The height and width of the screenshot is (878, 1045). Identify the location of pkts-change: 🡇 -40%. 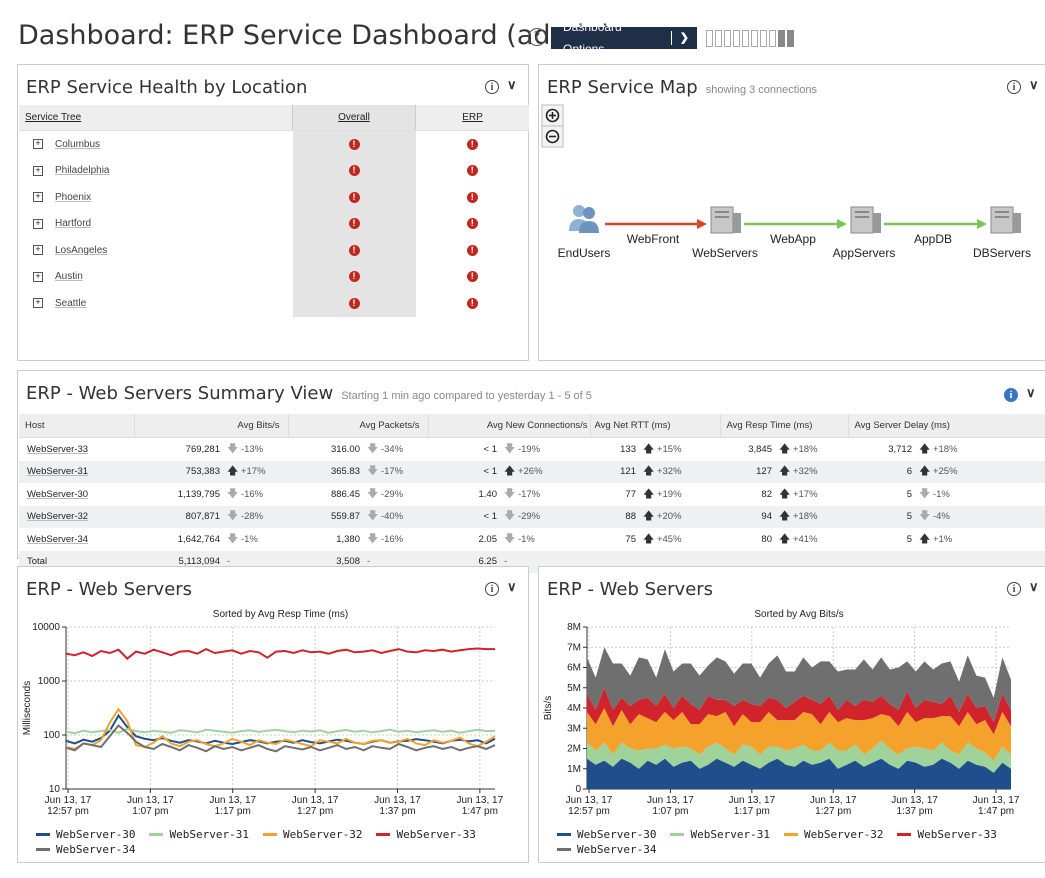
(397, 516).